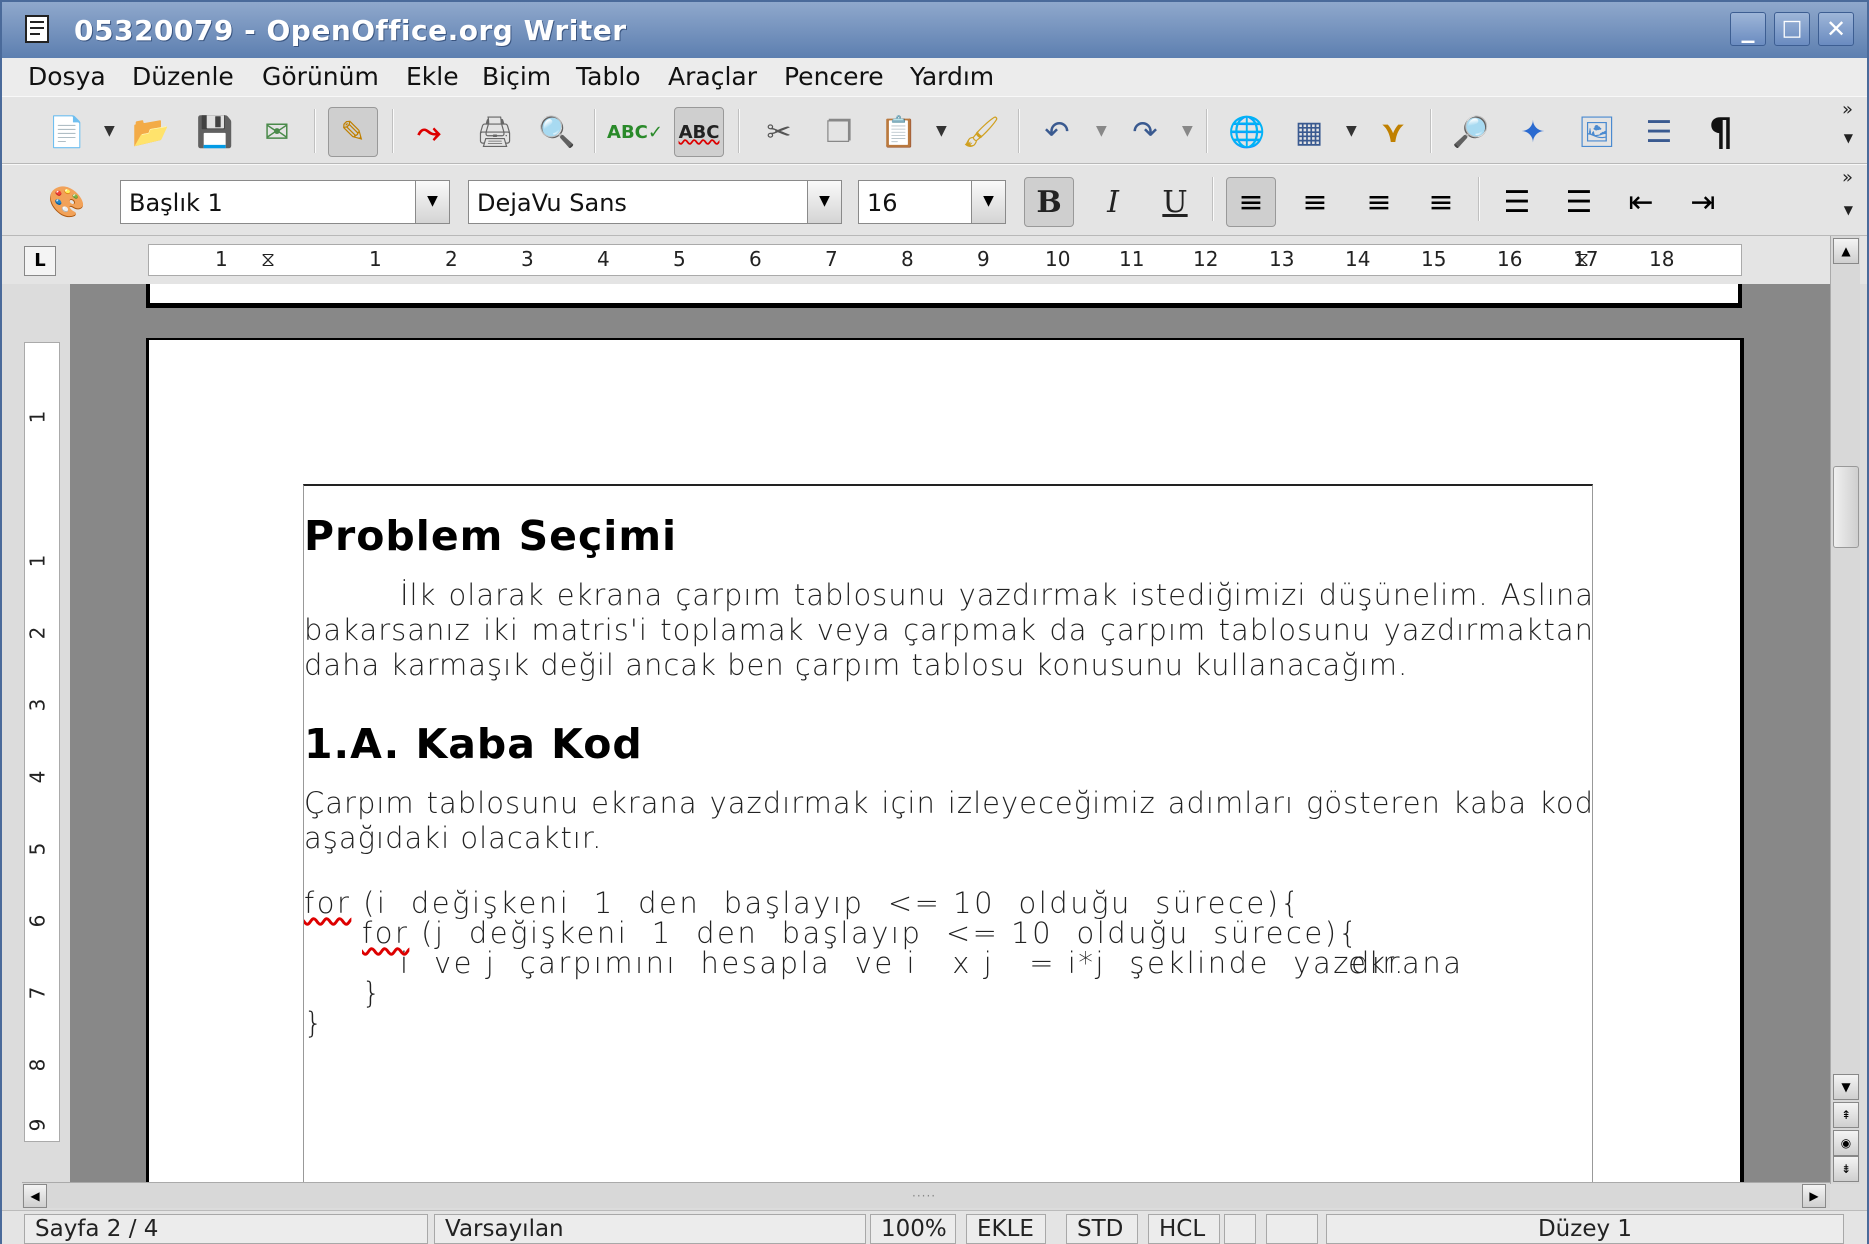  I want to click on new-document-icon: 📄, so click(67, 132).